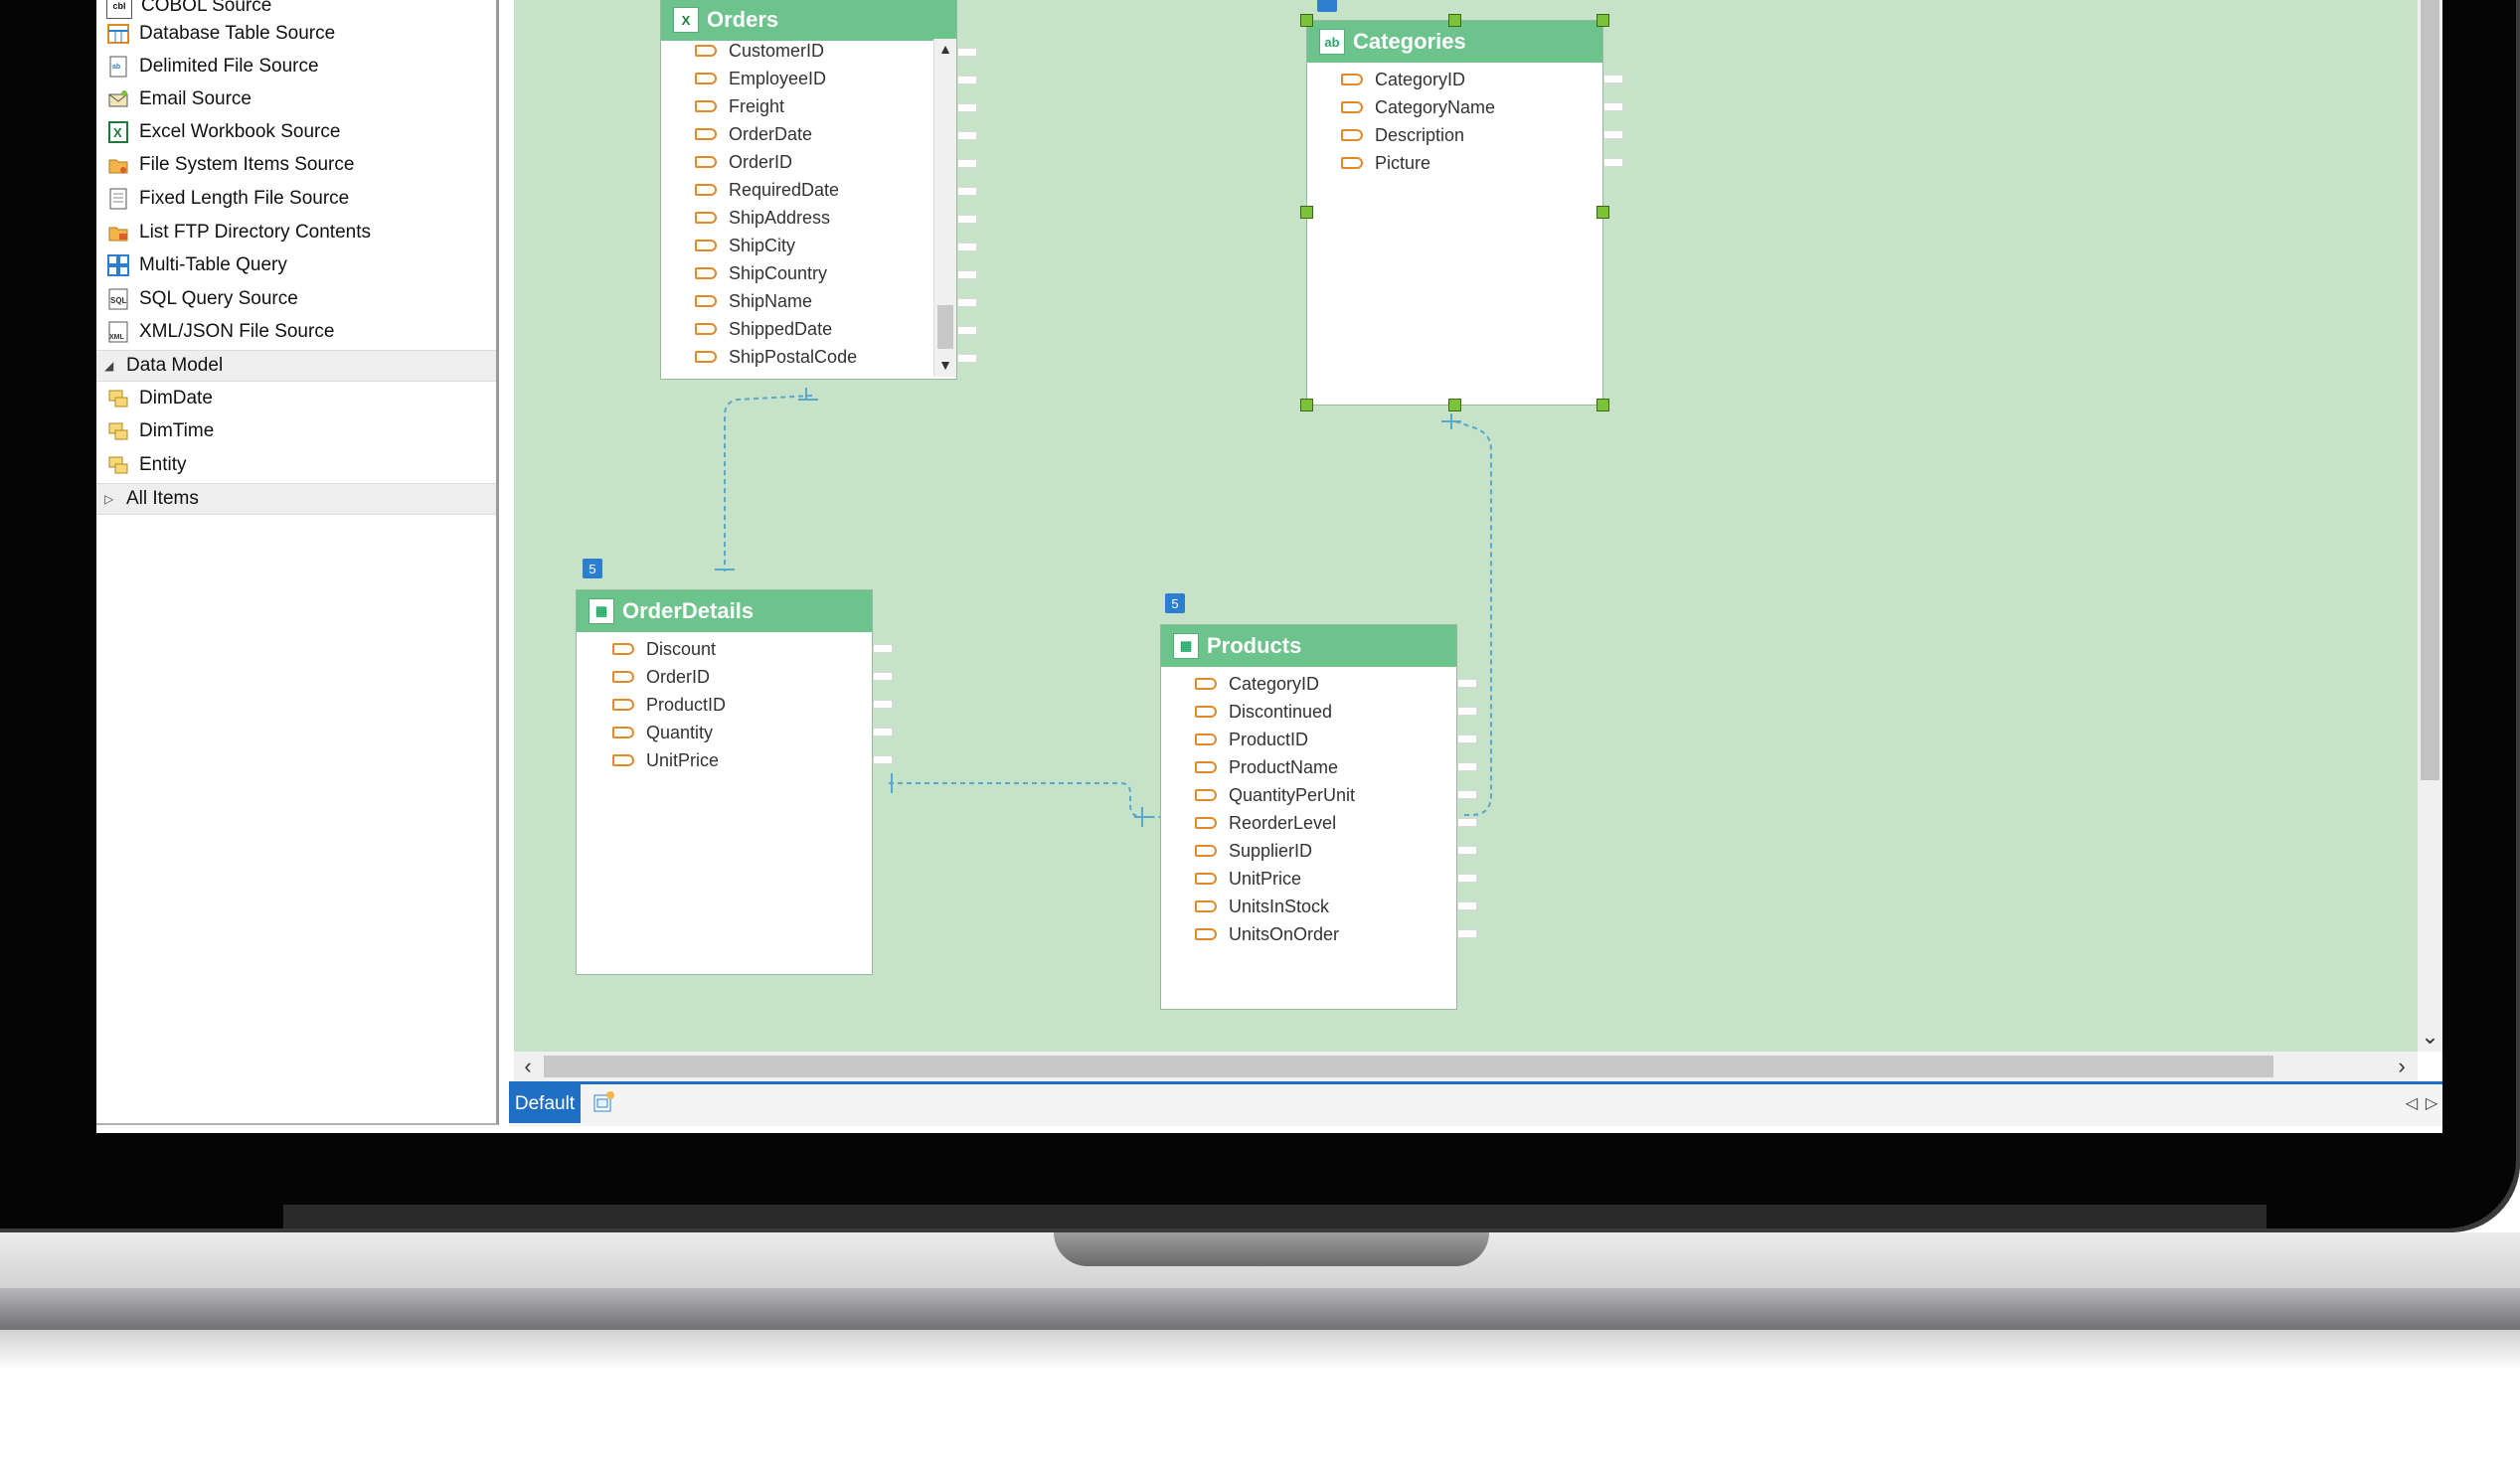 The height and width of the screenshot is (1470, 2520). What do you see at coordinates (724, 611) in the screenshot?
I see `entity-header: ▦ OrderDetails` at bounding box center [724, 611].